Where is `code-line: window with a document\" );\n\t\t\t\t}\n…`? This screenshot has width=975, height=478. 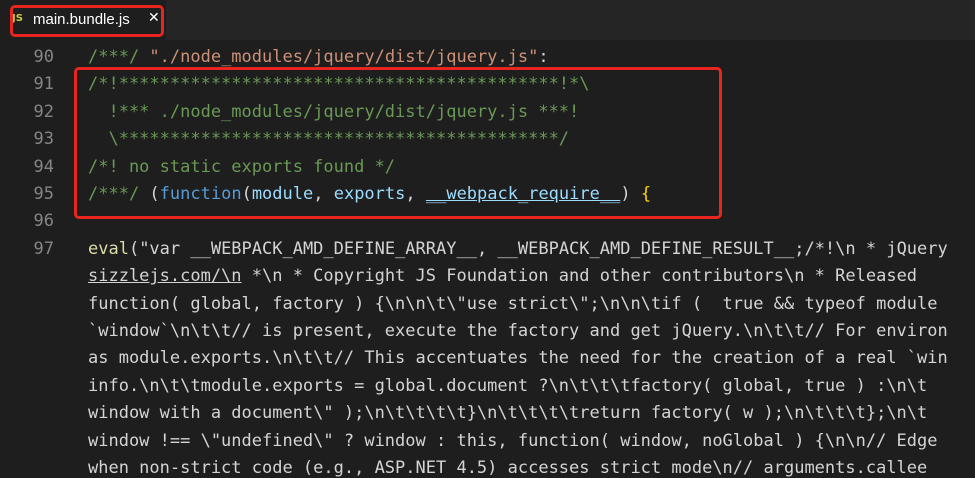
code-line: window with a document\" );\n\t\t\t\t}\n… is located at coordinates (507, 413).